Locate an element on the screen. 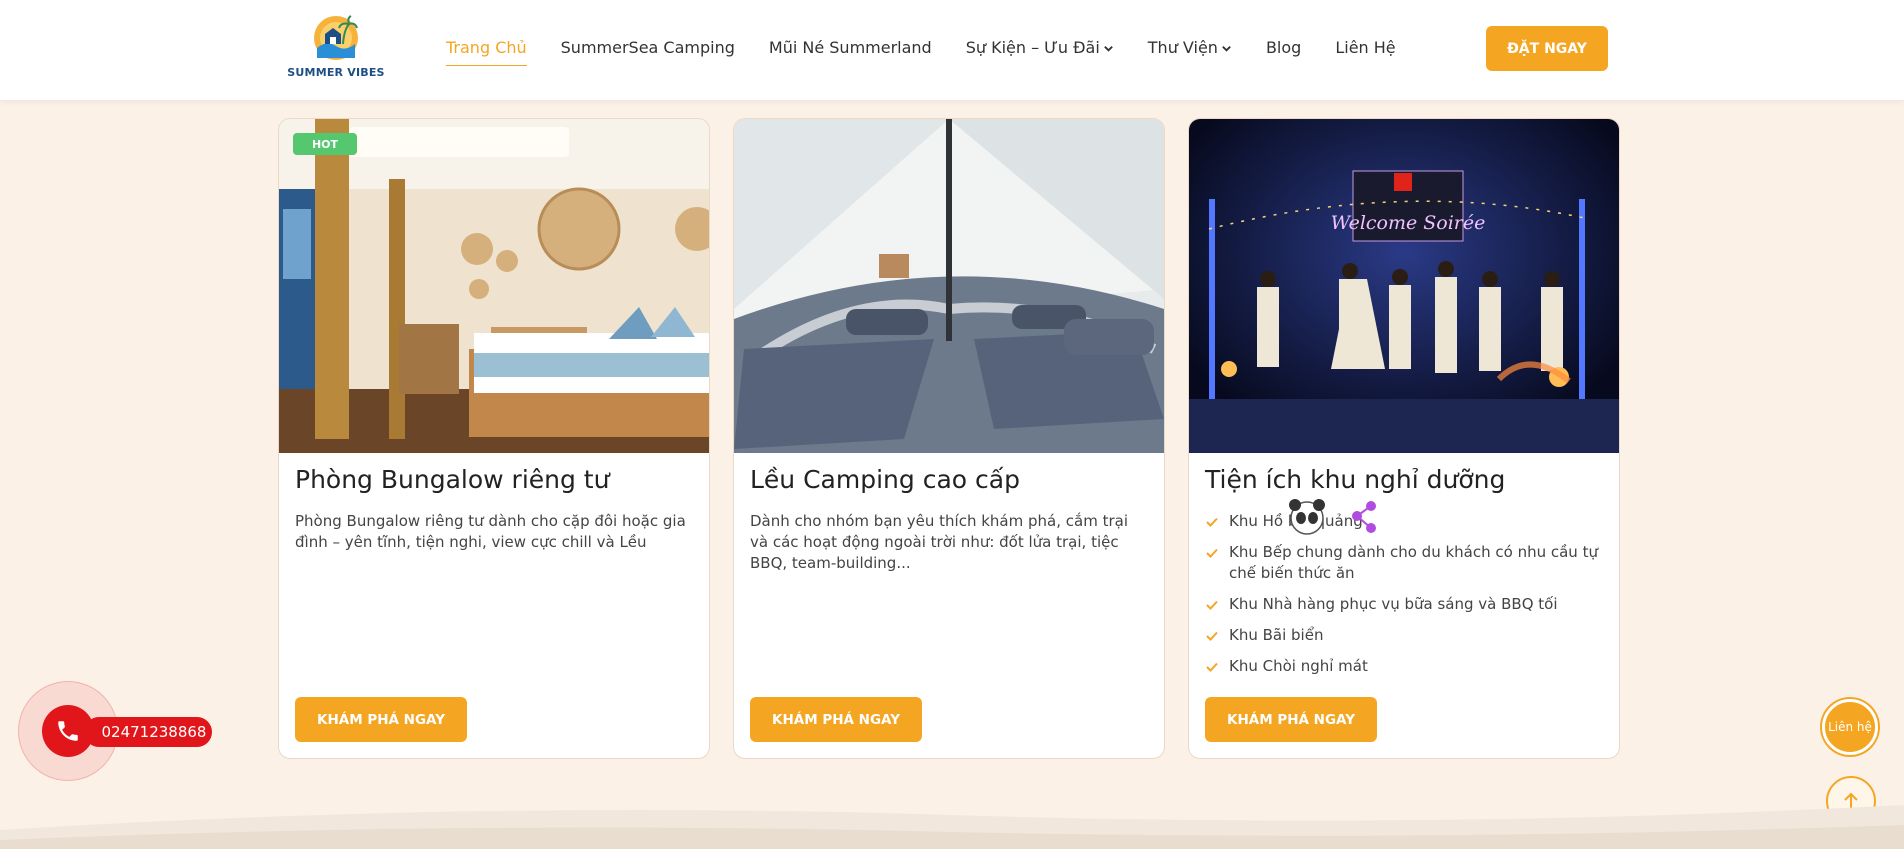 The width and height of the screenshot is (1904, 849). book-now-button: ĐẶT NGAY is located at coordinates (1547, 48).